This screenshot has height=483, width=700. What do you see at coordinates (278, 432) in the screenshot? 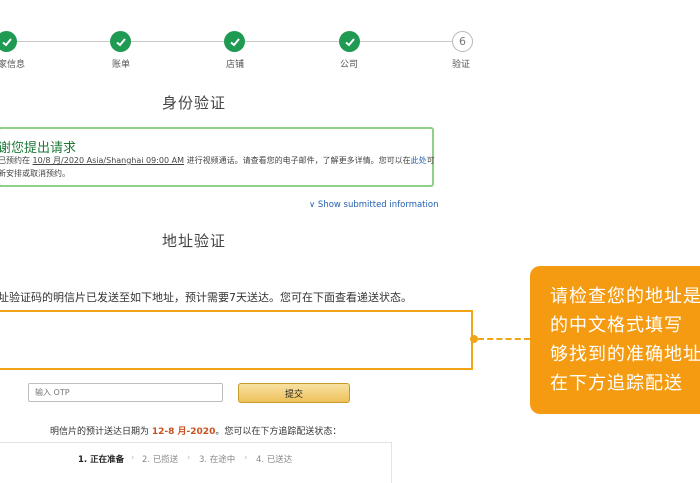
I see `expected-suffix: 。您可以在下方追踪配送状态：` at bounding box center [278, 432].